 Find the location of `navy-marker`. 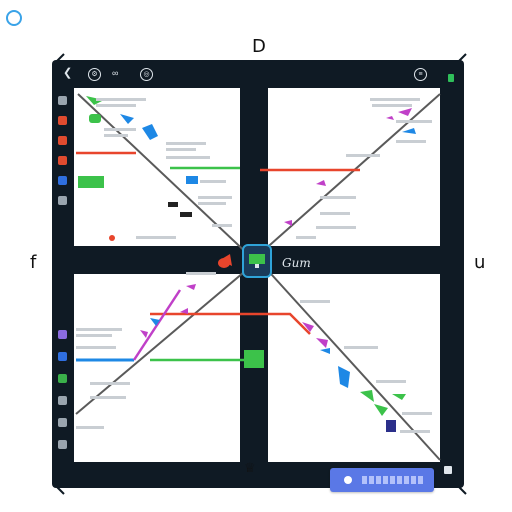

navy-marker is located at coordinates (391, 426).